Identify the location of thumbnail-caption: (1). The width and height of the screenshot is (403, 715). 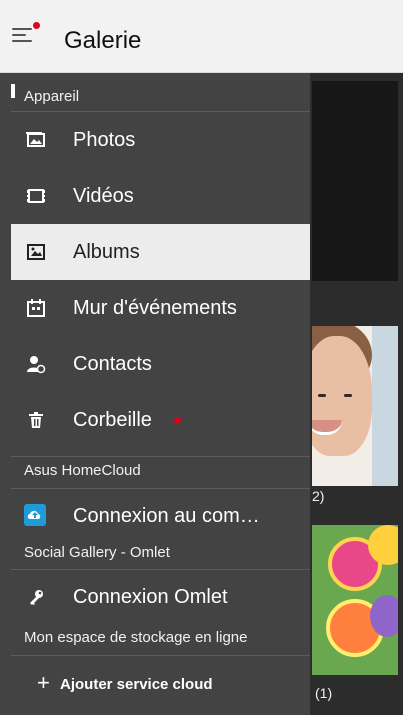
(324, 693).